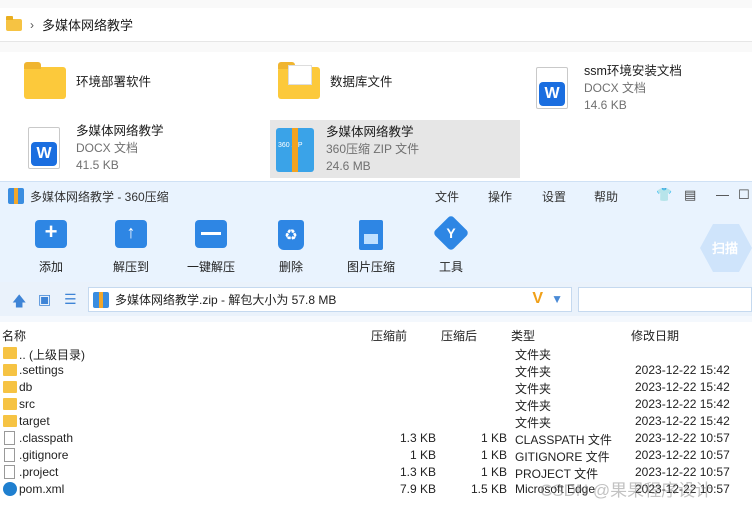 This screenshot has height=505, width=752. I want to click on zip-archive-icon: 360 ZIP, so click(295, 150).